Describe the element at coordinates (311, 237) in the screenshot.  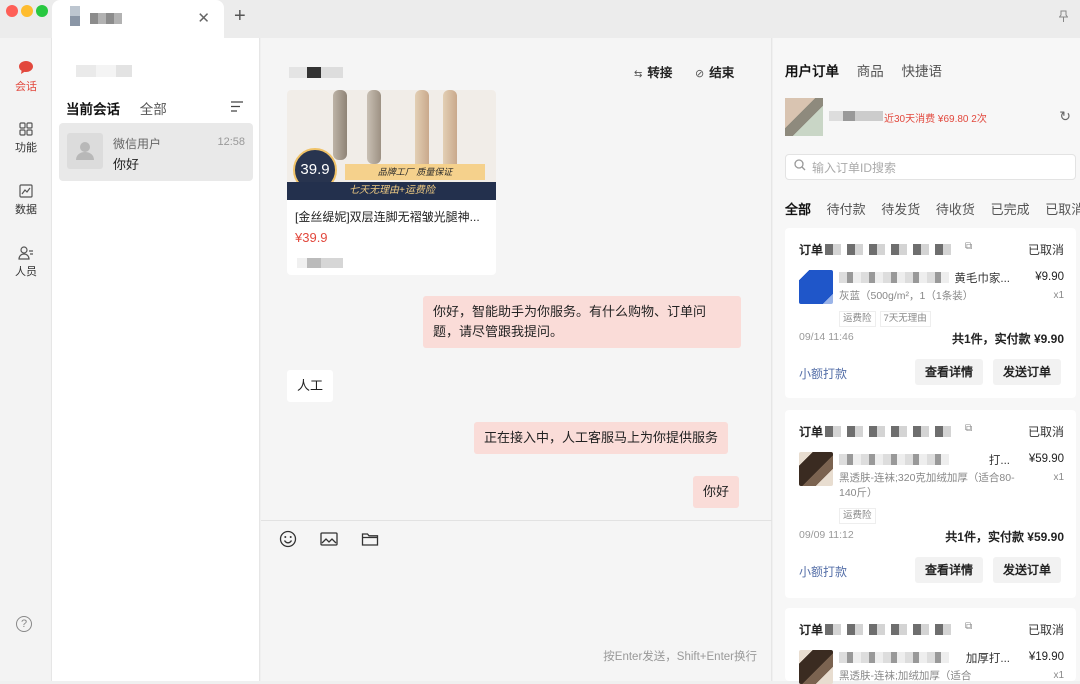
I see `product-price: ¥39.9` at that location.